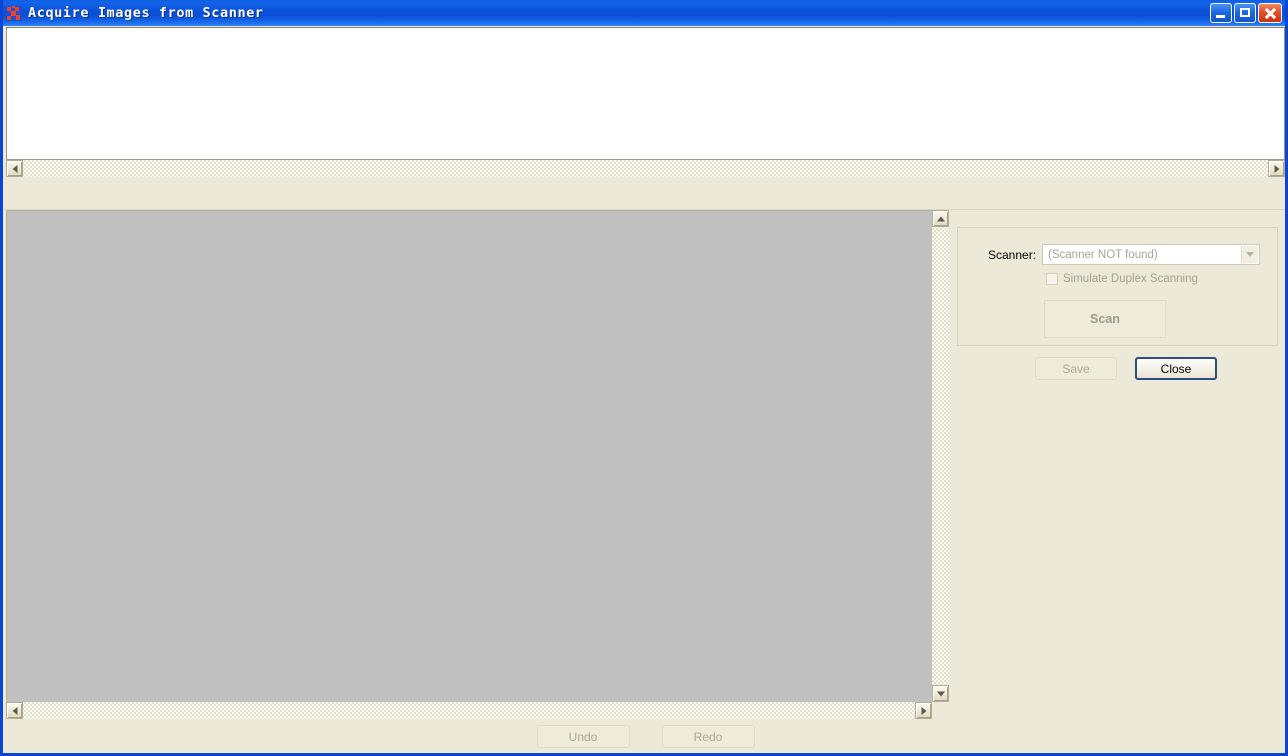  Describe the element at coordinates (1130, 279) in the screenshot. I see `duplex-checkbox-label: Simulate Duplex Scanning` at that location.